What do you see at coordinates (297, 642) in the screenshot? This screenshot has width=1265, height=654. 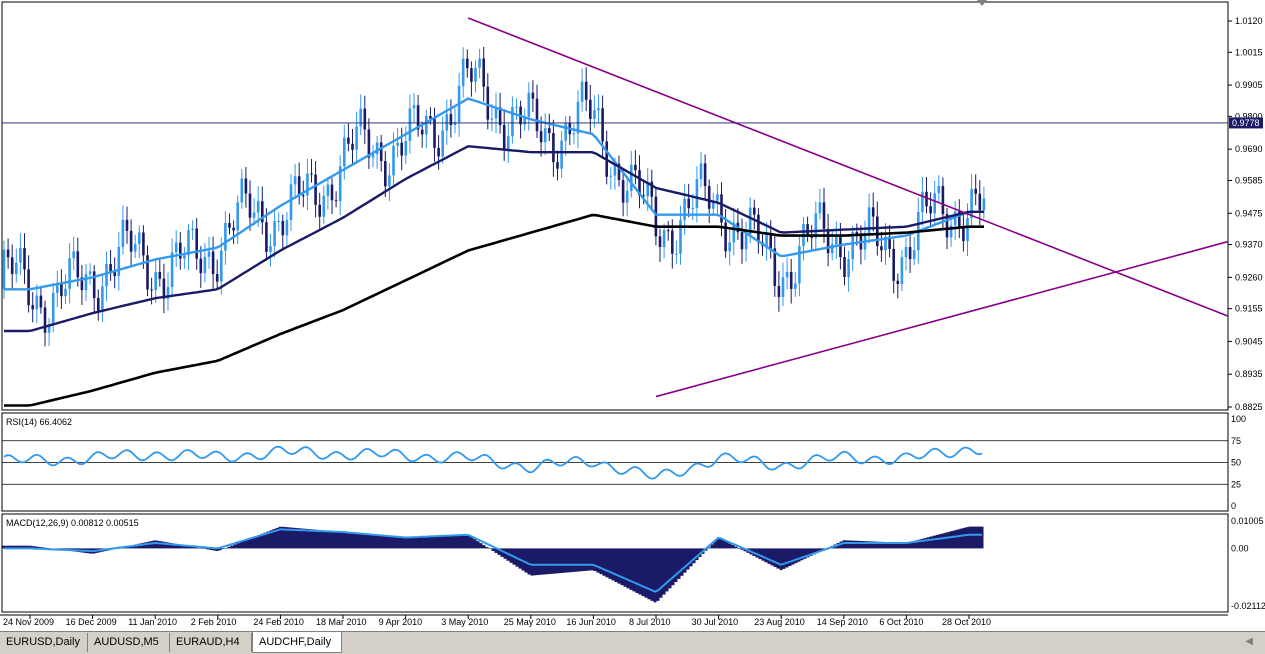 I see `tab-audchf-daily: AUDCHF,Daily` at bounding box center [297, 642].